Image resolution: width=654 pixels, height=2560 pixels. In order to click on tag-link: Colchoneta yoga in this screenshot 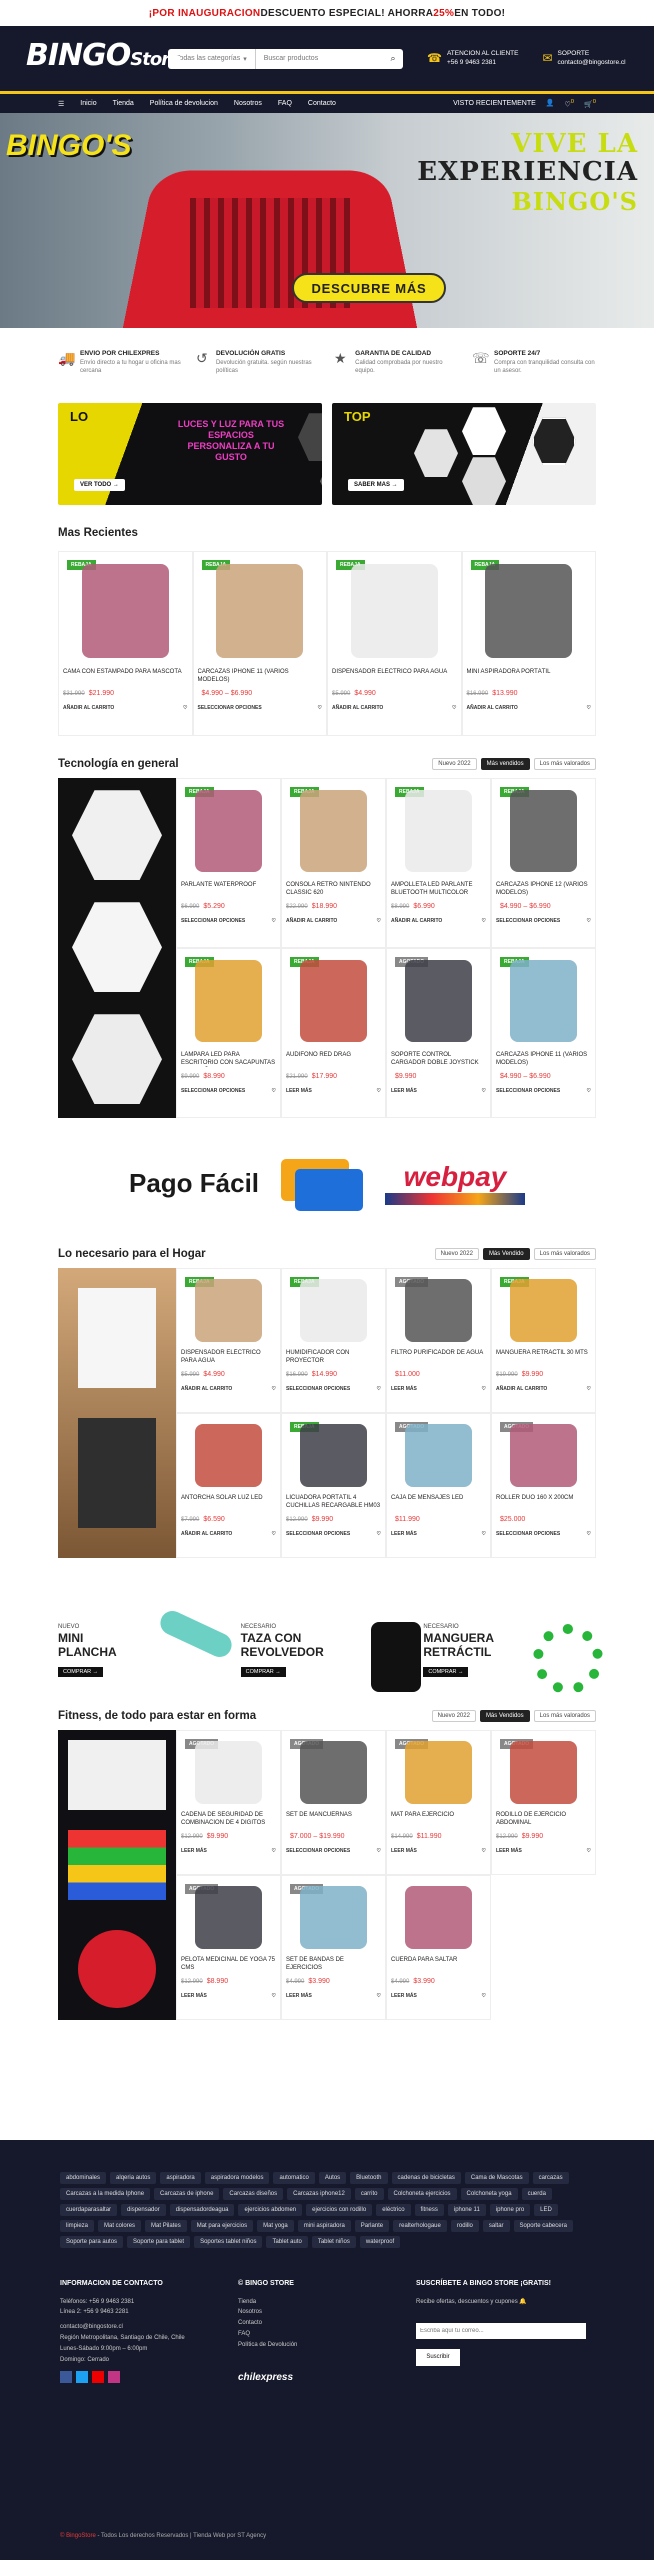, I will do `click(489, 2194)`.